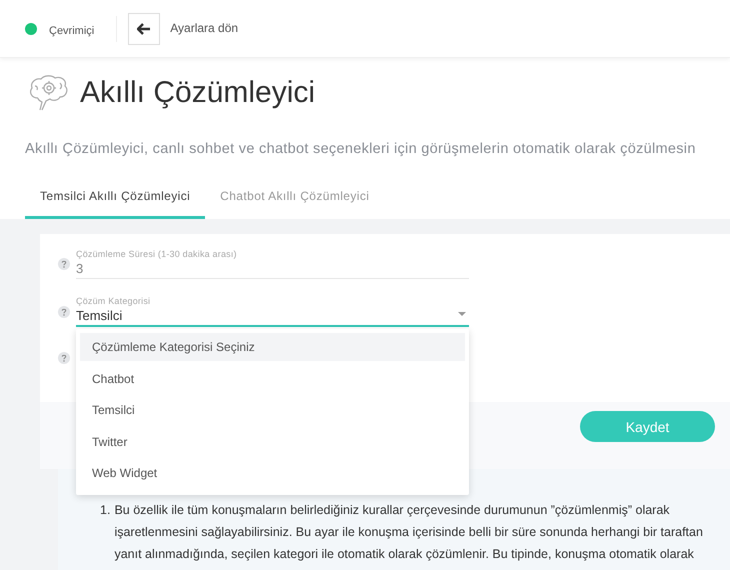  Describe the element at coordinates (272, 473) in the screenshot. I see `dropdown-option: Web Widget` at that location.